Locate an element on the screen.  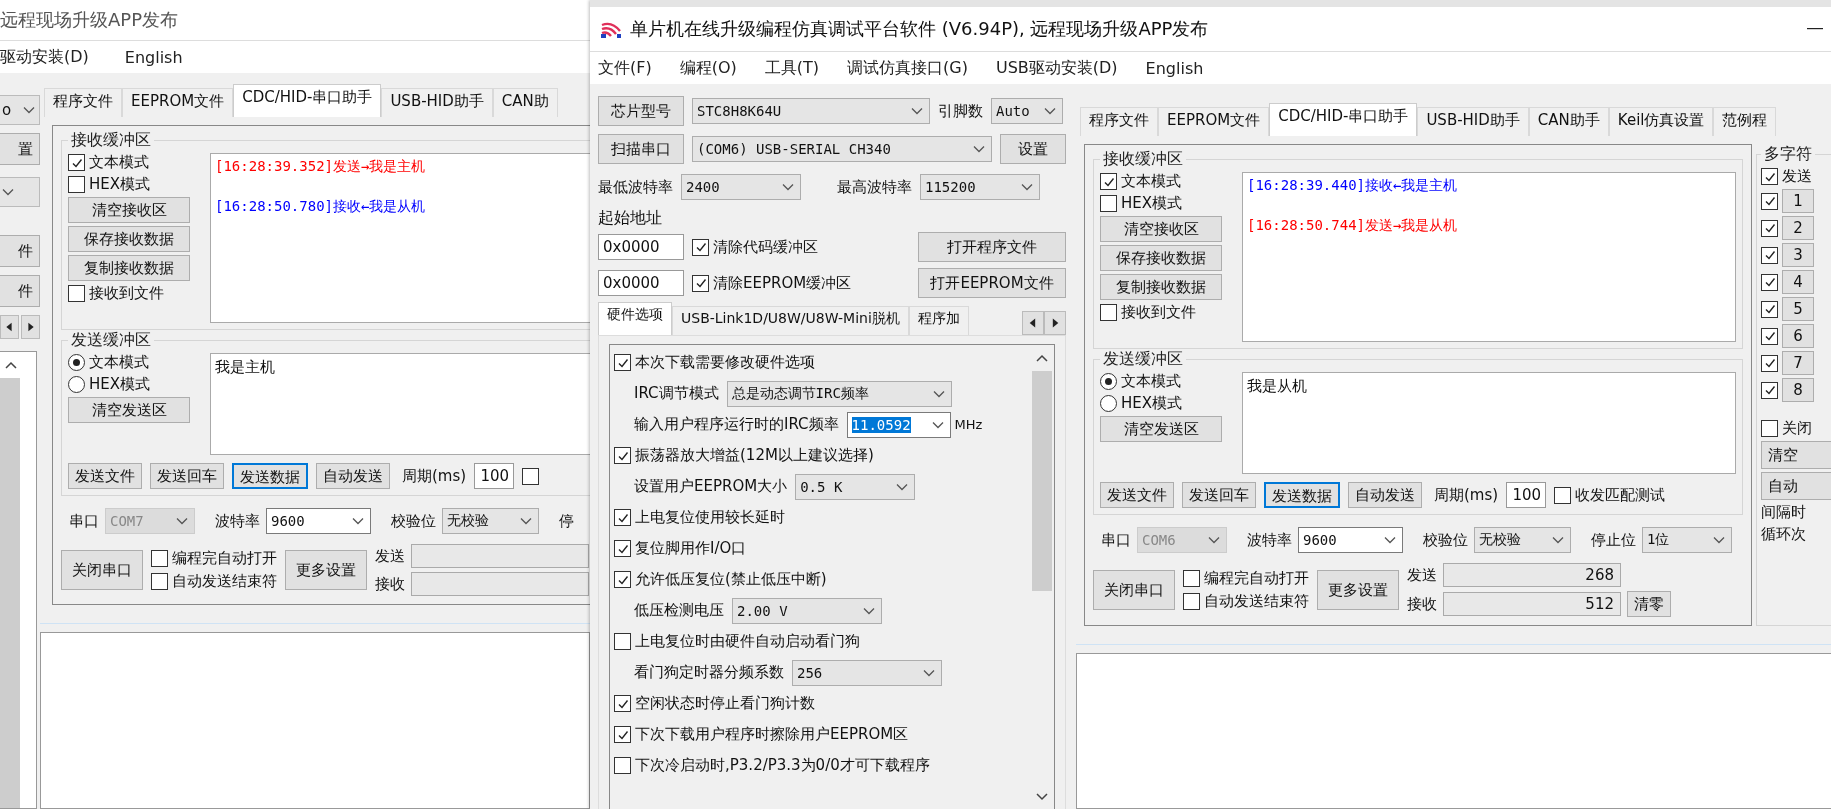
dropdown: 总是动态调节IRC频率 is located at coordinates (839, 393).